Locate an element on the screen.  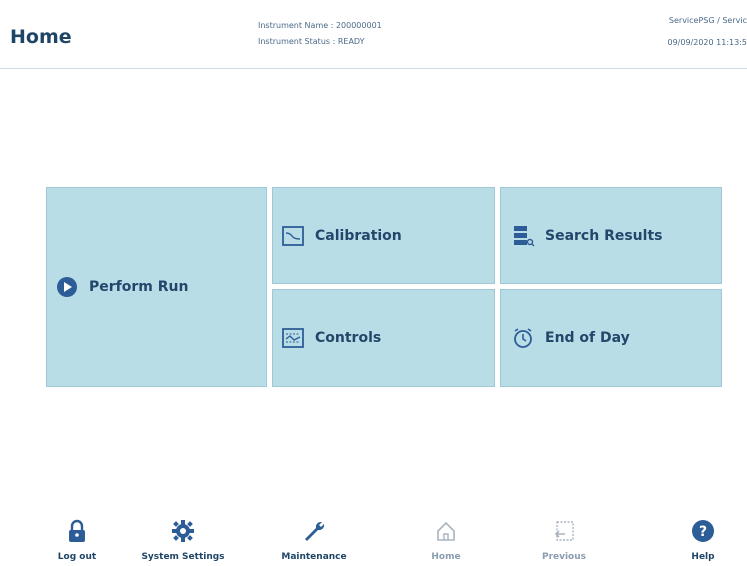
database-search-icon is located at coordinates (523, 236).